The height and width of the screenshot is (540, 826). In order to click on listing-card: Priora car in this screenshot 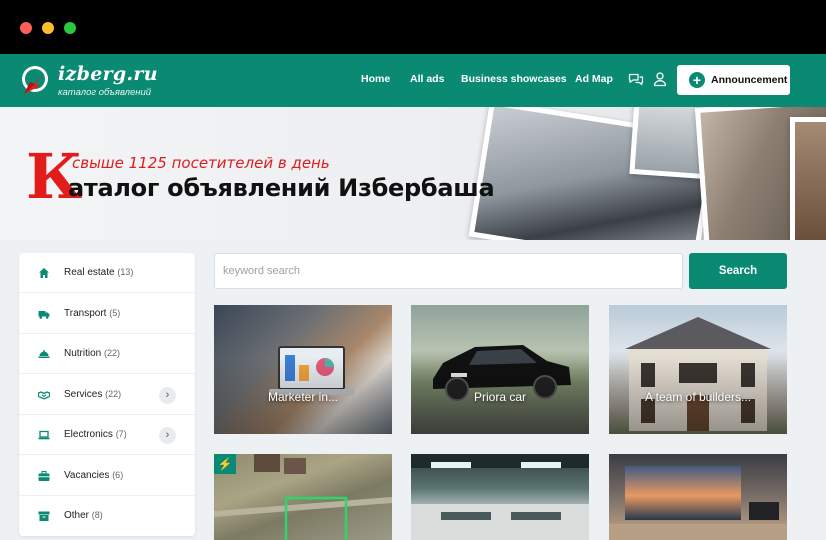, I will do `click(500, 369)`.